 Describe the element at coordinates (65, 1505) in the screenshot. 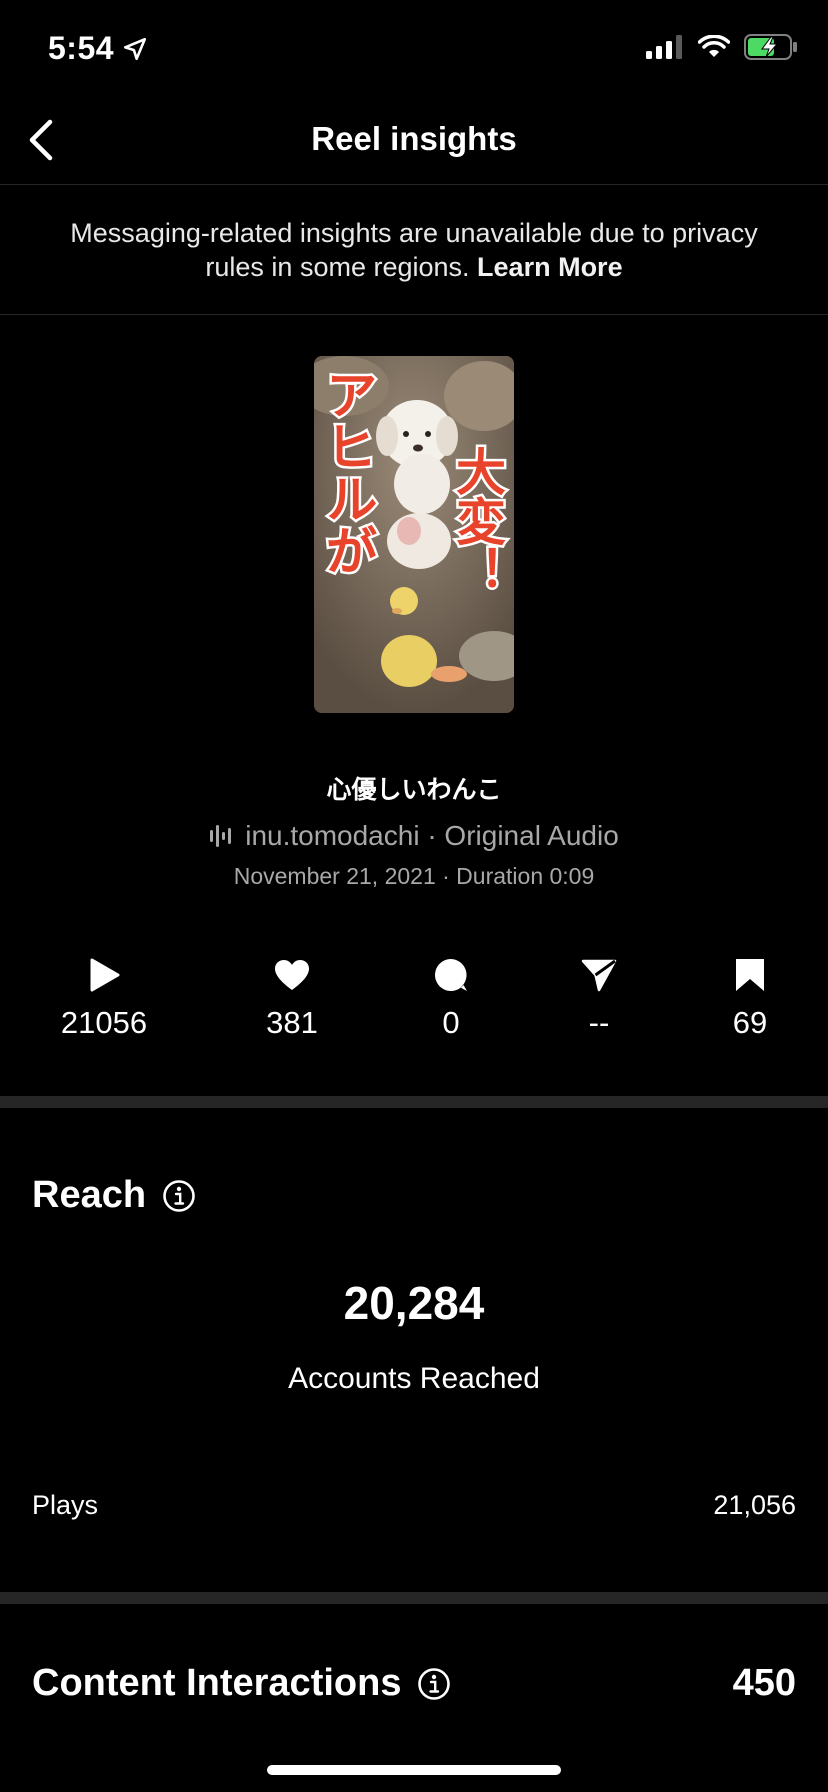

I see `plays-label: Plays` at that location.